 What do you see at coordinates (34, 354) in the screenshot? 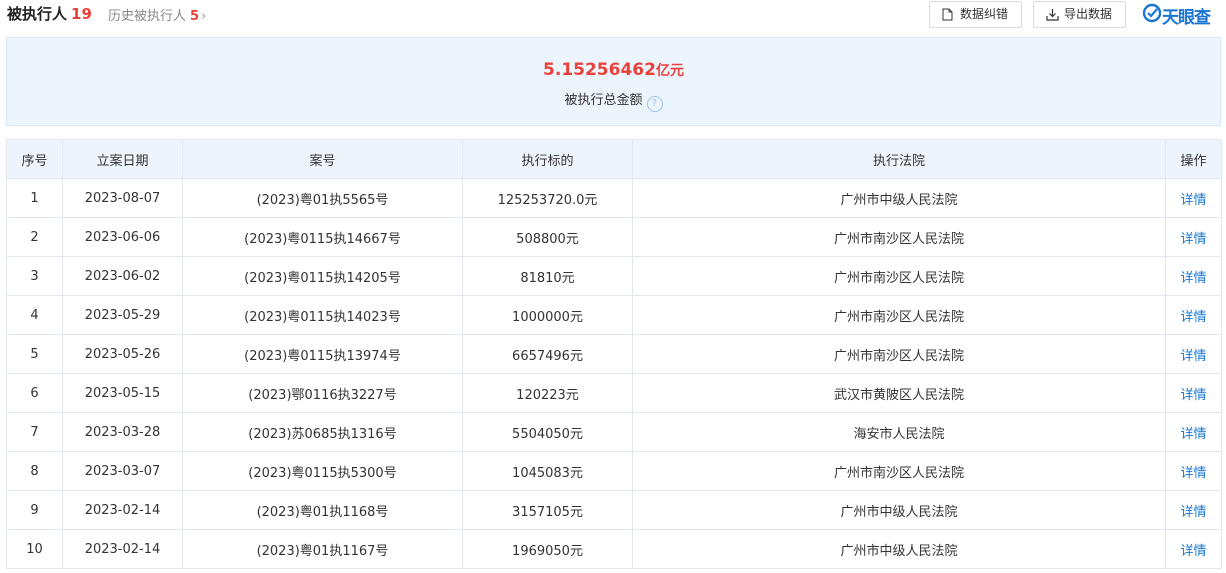
I see `cell-index: 5` at bounding box center [34, 354].